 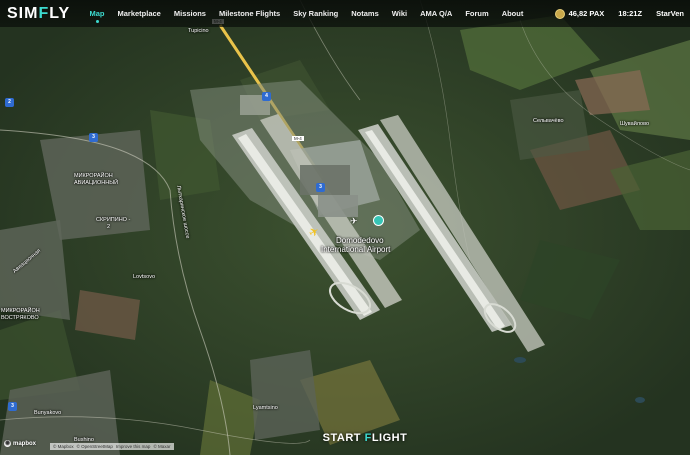 What do you see at coordinates (9, 102) in the screenshot?
I see `road-shield-icon: 2` at bounding box center [9, 102].